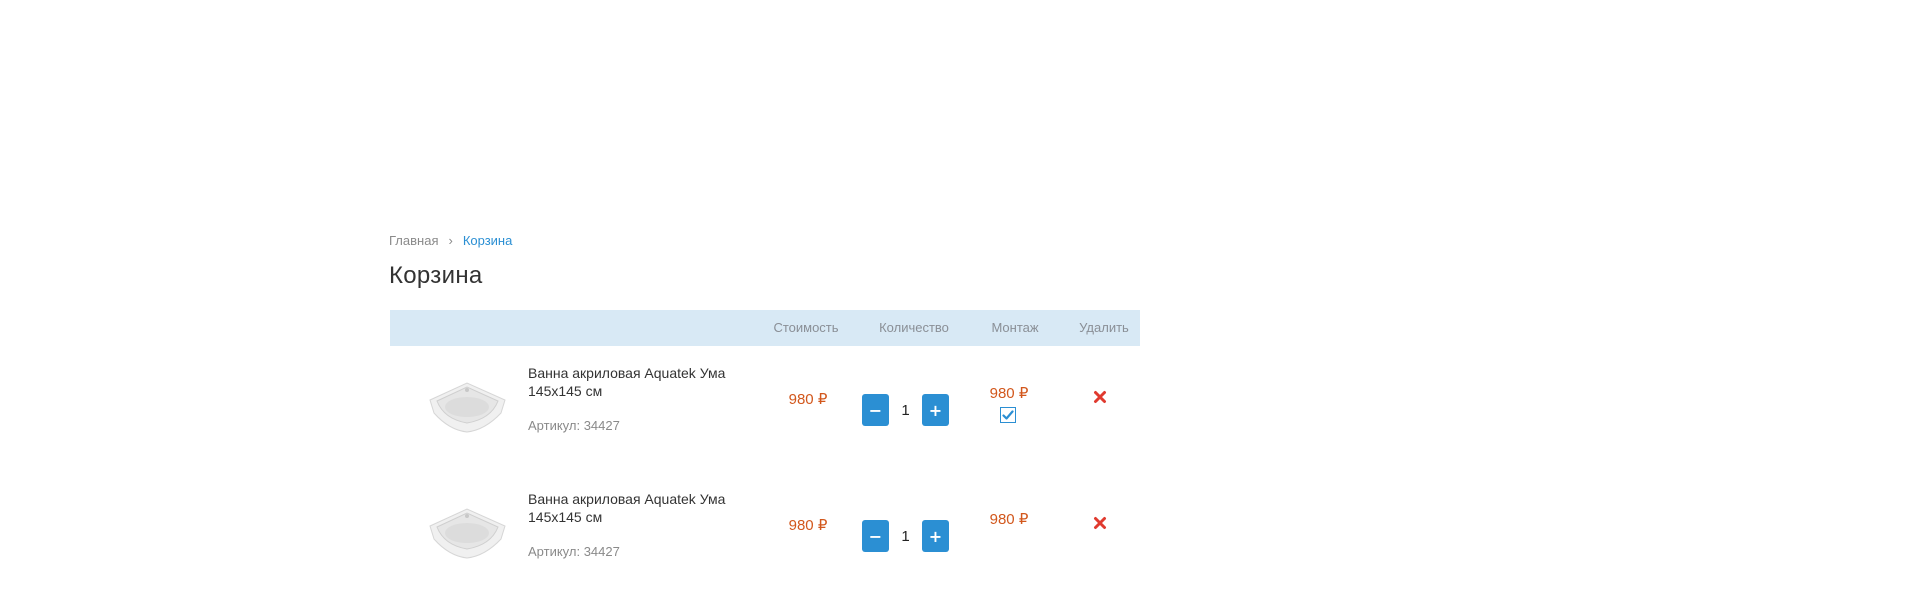 The height and width of the screenshot is (601, 1920). Describe the element at coordinates (1104, 327) in the screenshot. I see `header-delete: Удалить` at that location.